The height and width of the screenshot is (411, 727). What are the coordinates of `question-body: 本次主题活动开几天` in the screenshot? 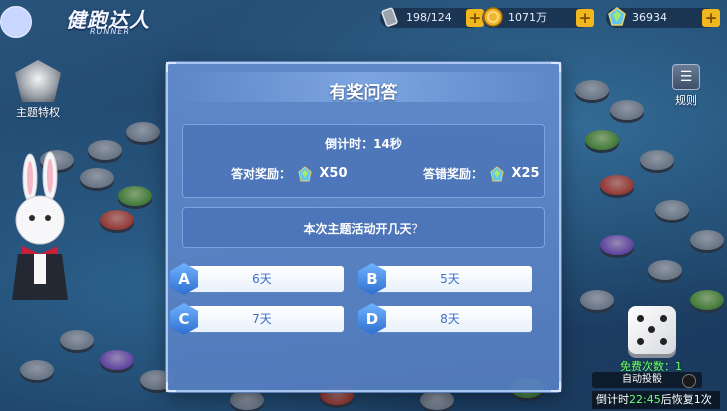 It's located at (357, 229).